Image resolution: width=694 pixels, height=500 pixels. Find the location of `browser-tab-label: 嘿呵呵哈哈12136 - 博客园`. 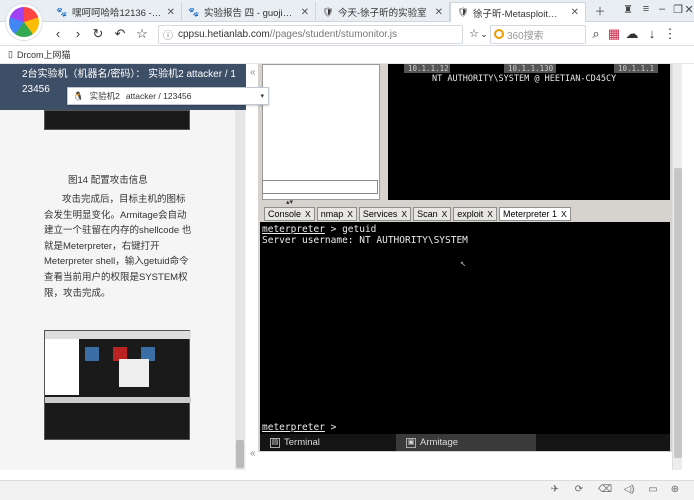

browser-tab-label: 嘿呵呵哈哈12136 - 博客园 is located at coordinates (117, 13).